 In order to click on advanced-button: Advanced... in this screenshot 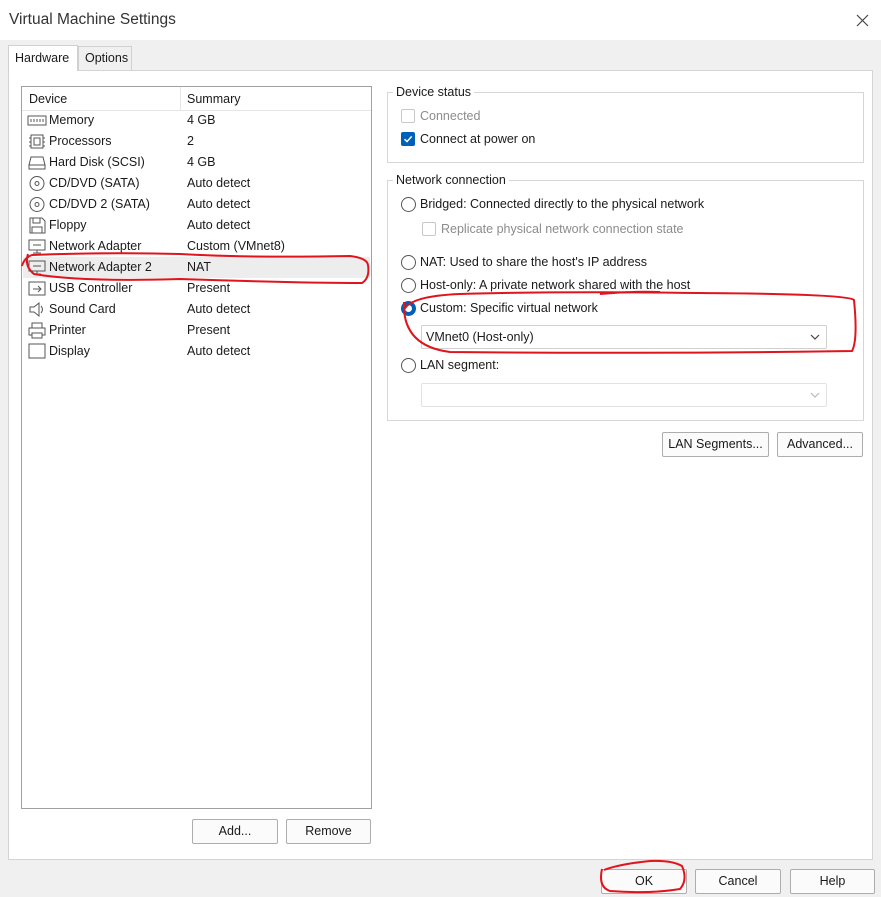, I will do `click(820, 444)`.